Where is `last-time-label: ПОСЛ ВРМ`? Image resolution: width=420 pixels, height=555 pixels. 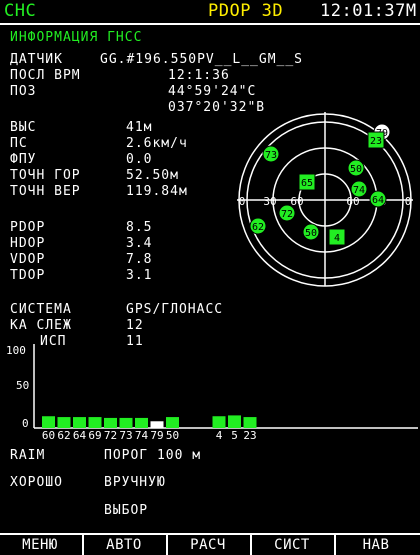 last-time-label: ПОСЛ ВРМ is located at coordinates (45, 75).